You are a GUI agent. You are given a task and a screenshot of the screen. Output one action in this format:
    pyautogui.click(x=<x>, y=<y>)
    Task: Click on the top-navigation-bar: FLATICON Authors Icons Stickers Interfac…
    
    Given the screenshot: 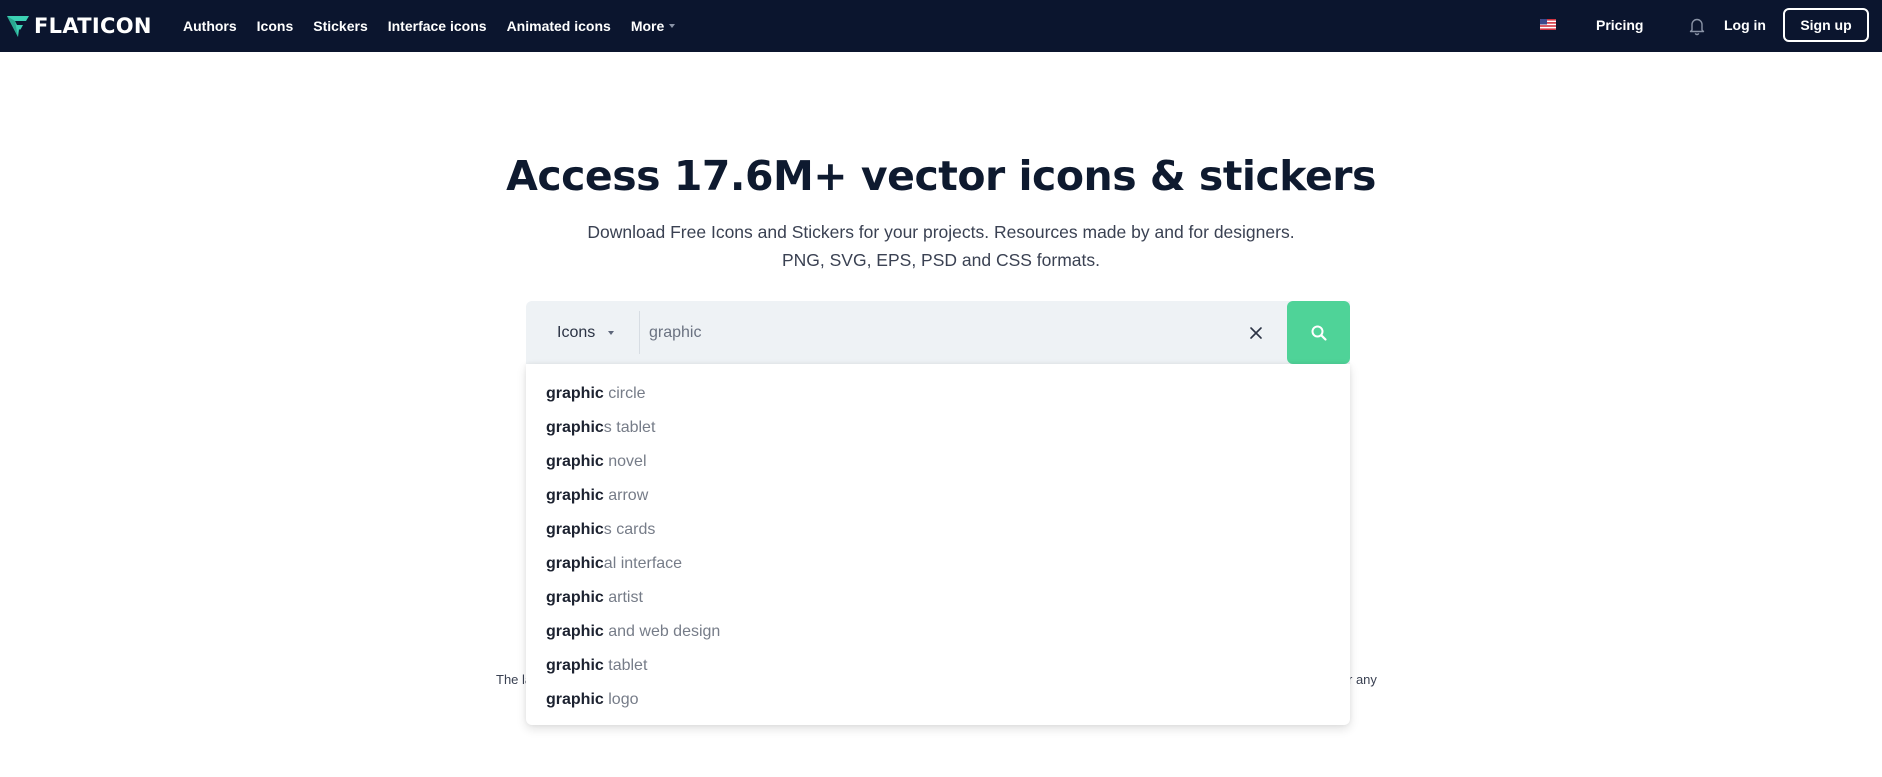 What is the action you would take?
    pyautogui.click(x=941, y=26)
    